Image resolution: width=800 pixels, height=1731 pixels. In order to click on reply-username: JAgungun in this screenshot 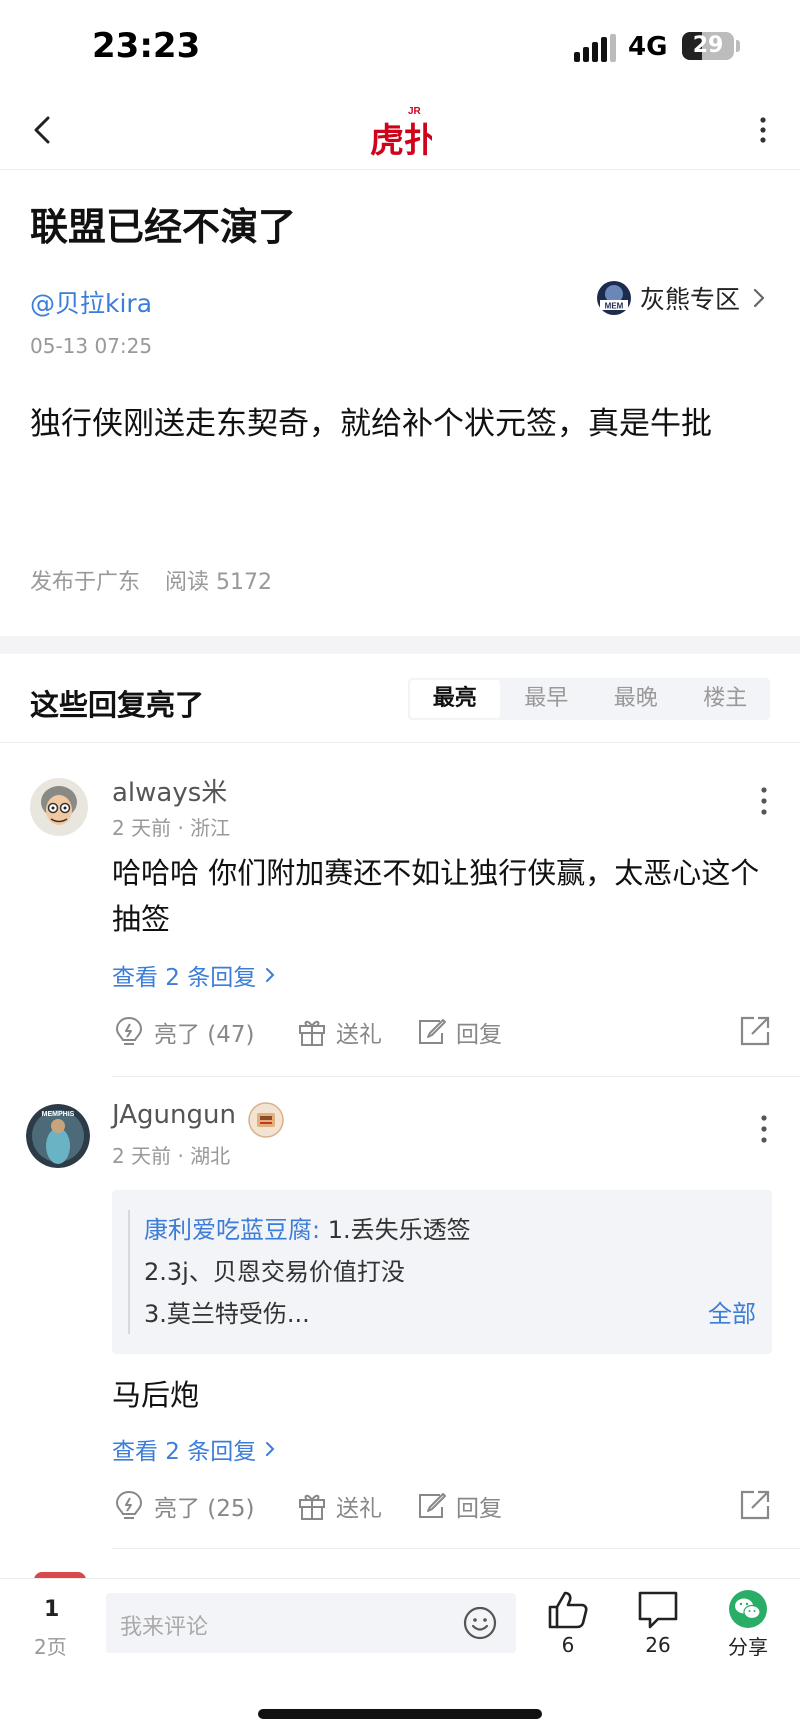, I will do `click(174, 1115)`.